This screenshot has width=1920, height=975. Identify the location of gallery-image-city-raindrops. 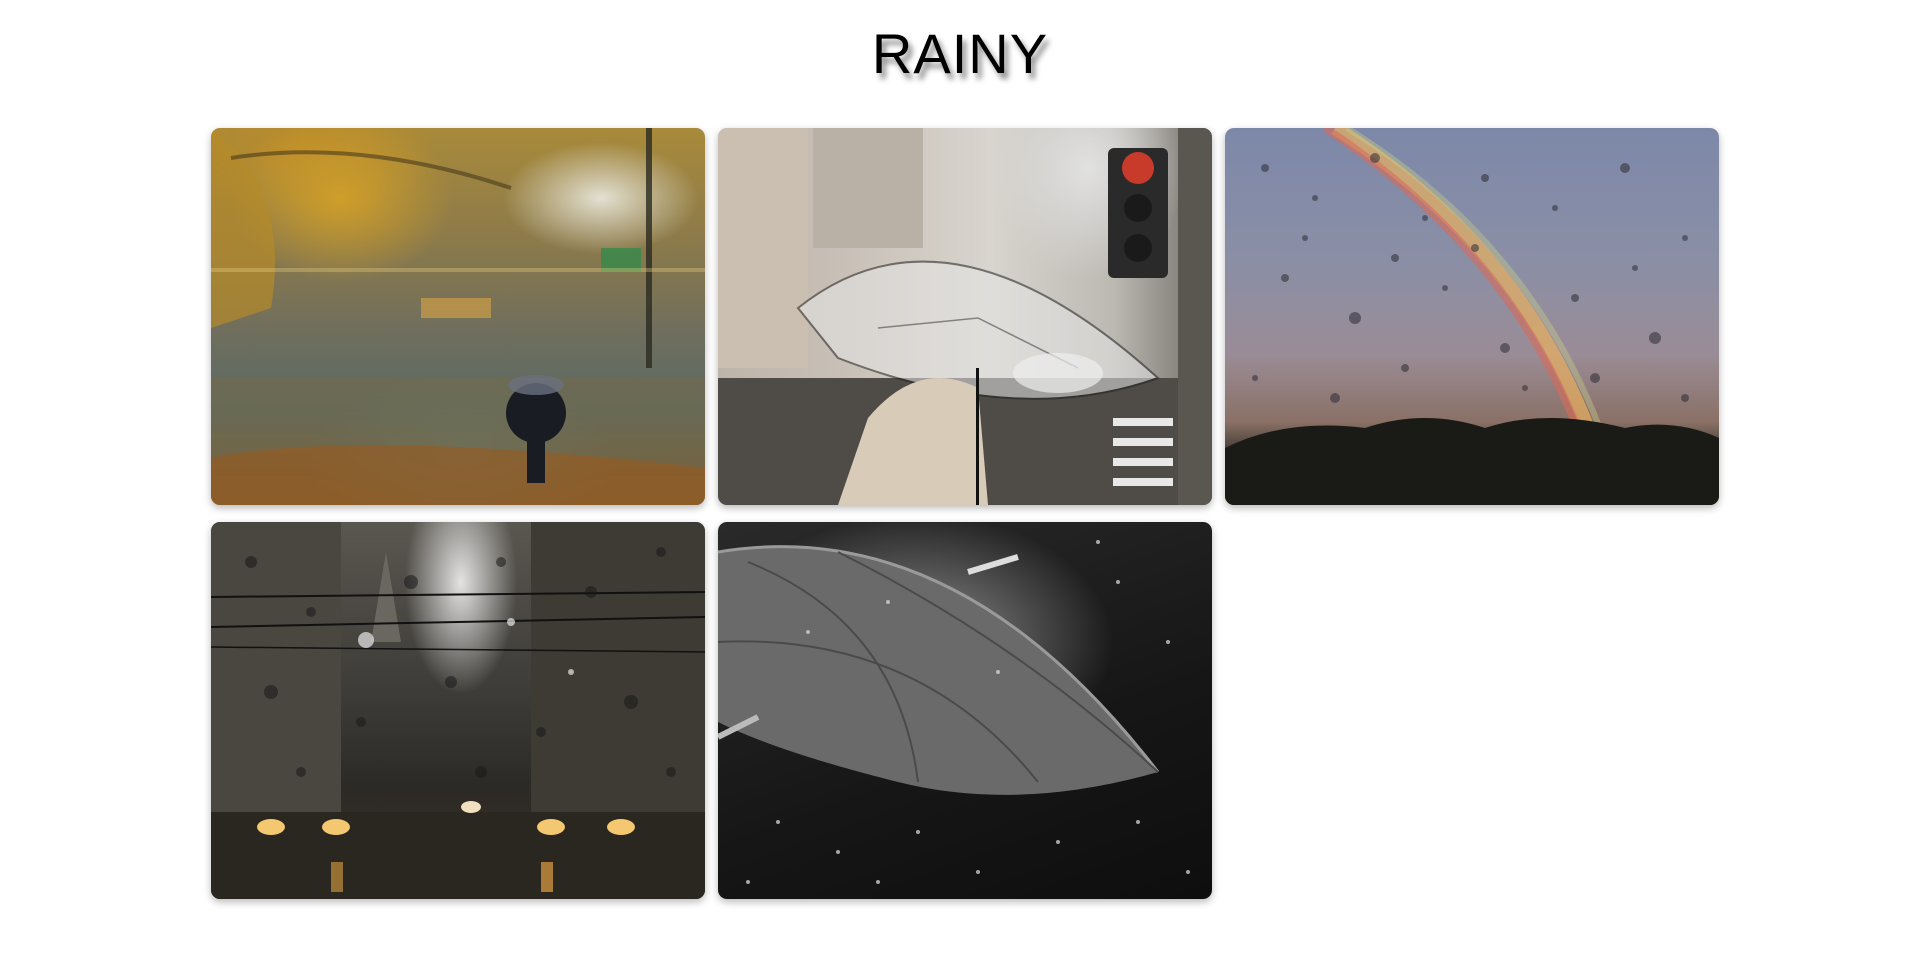
(458, 710).